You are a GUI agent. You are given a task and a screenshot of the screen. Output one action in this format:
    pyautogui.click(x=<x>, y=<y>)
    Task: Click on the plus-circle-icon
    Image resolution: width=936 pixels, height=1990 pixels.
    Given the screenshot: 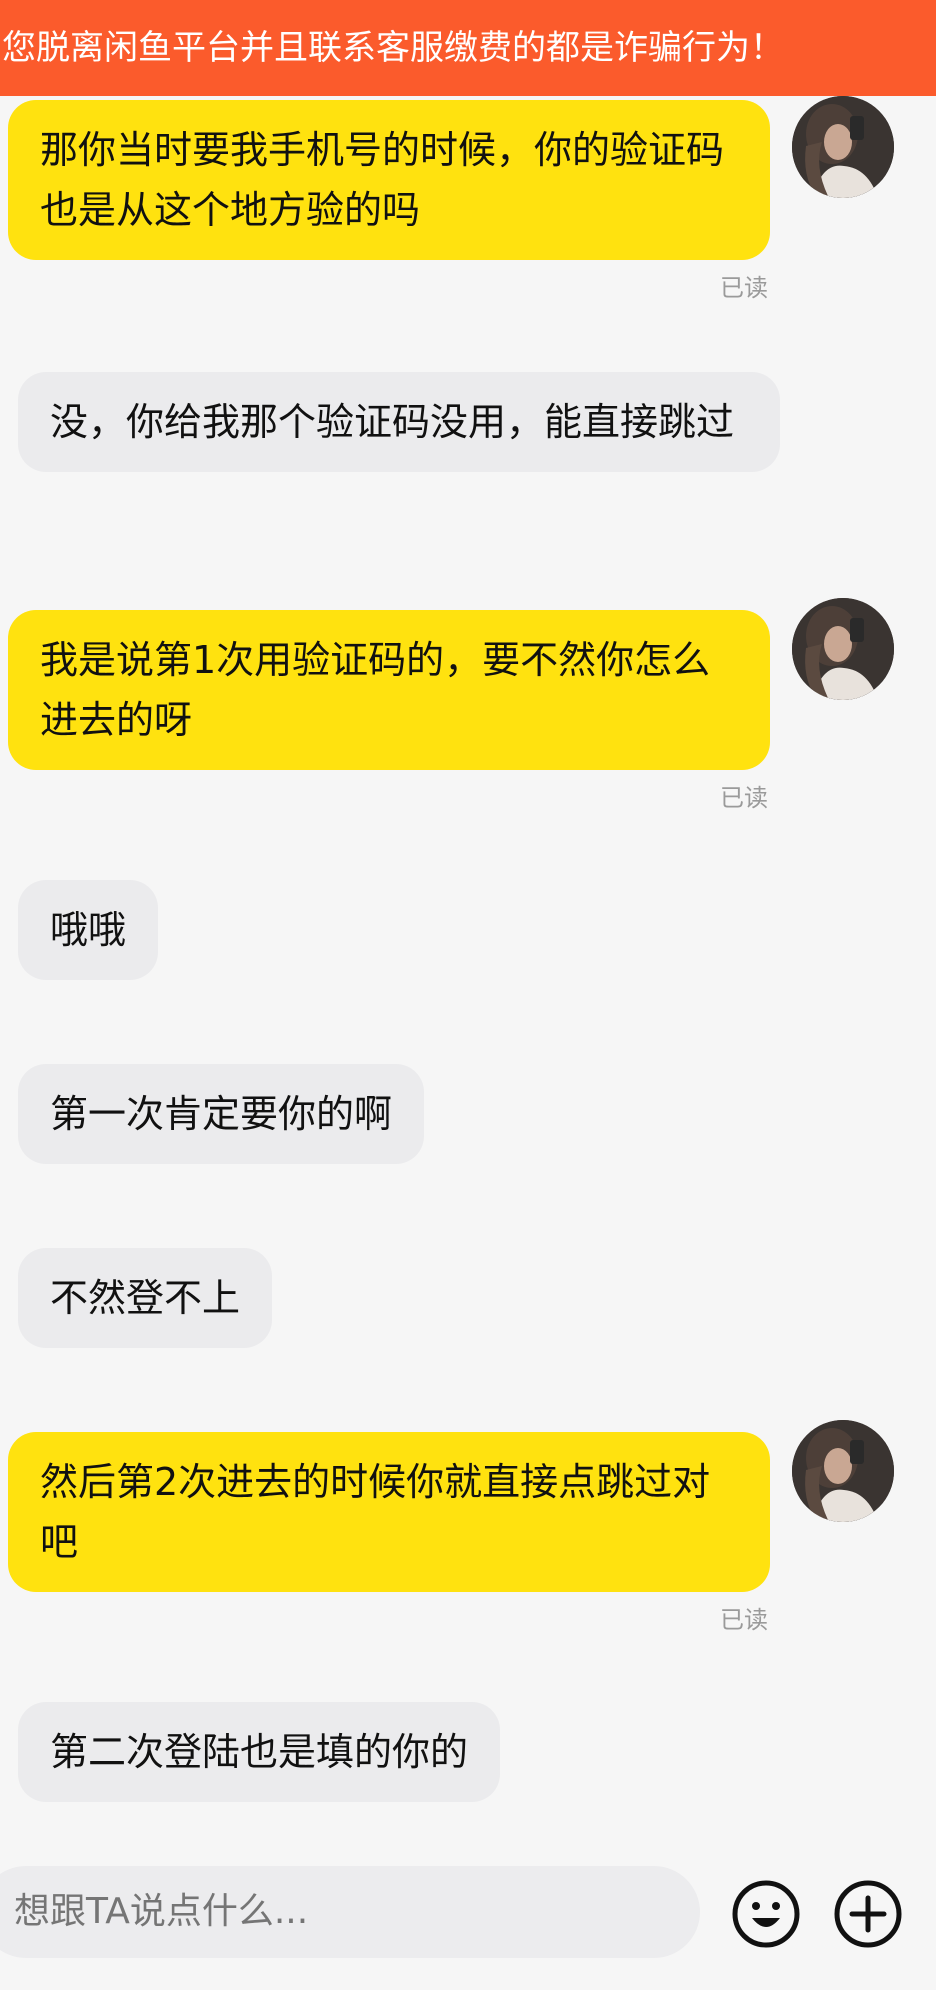 What is the action you would take?
    pyautogui.click(x=868, y=1914)
    